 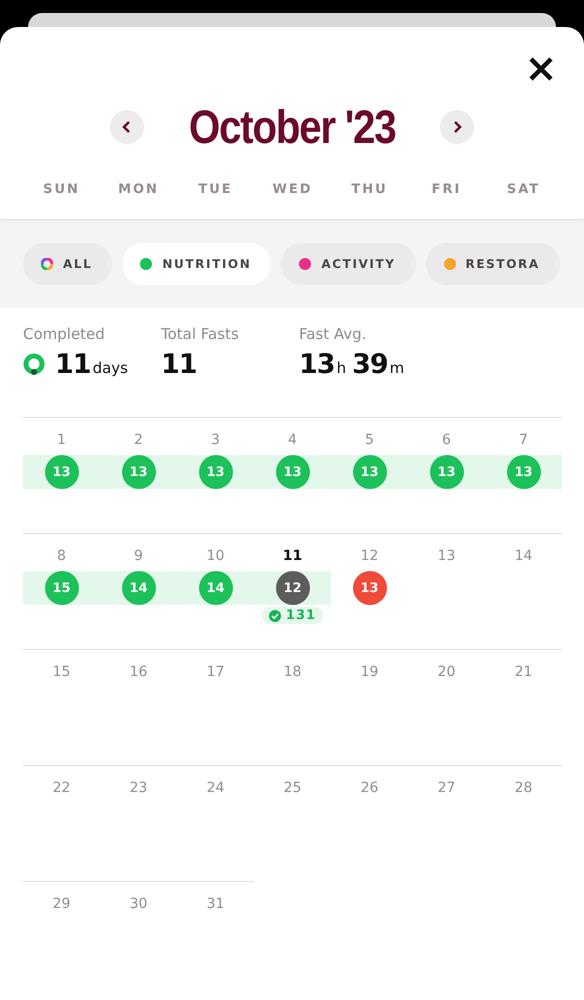 What do you see at coordinates (138, 556) in the screenshot?
I see `day-number: 9` at bounding box center [138, 556].